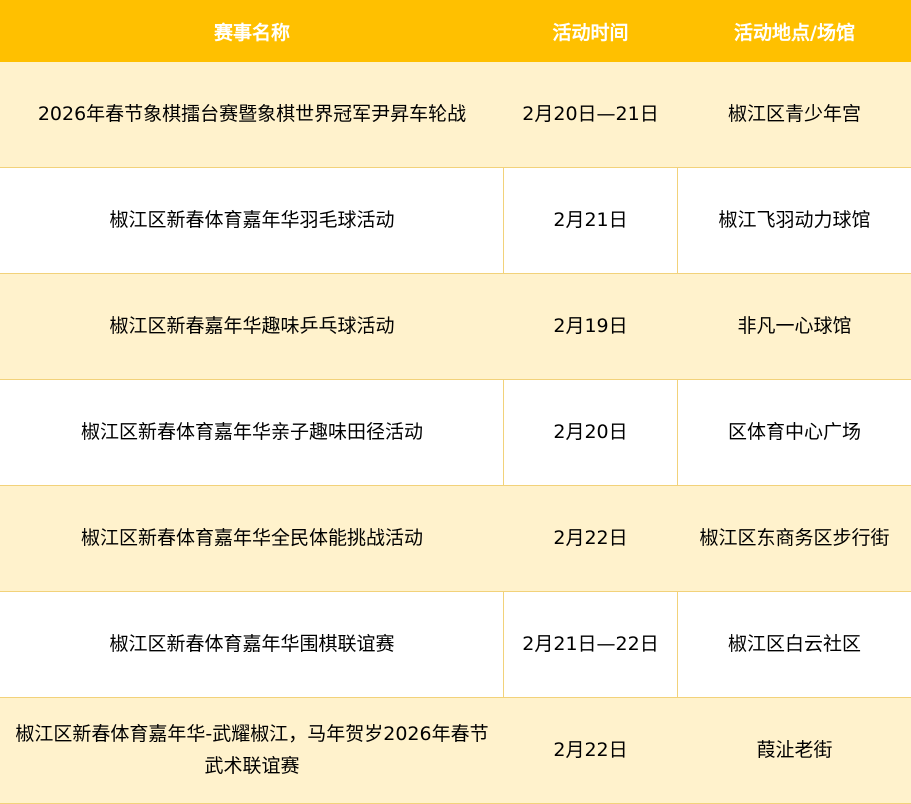 This screenshot has height=804, width=911. I want to click on event-time-cell: 2月20日—21日, so click(591, 115).